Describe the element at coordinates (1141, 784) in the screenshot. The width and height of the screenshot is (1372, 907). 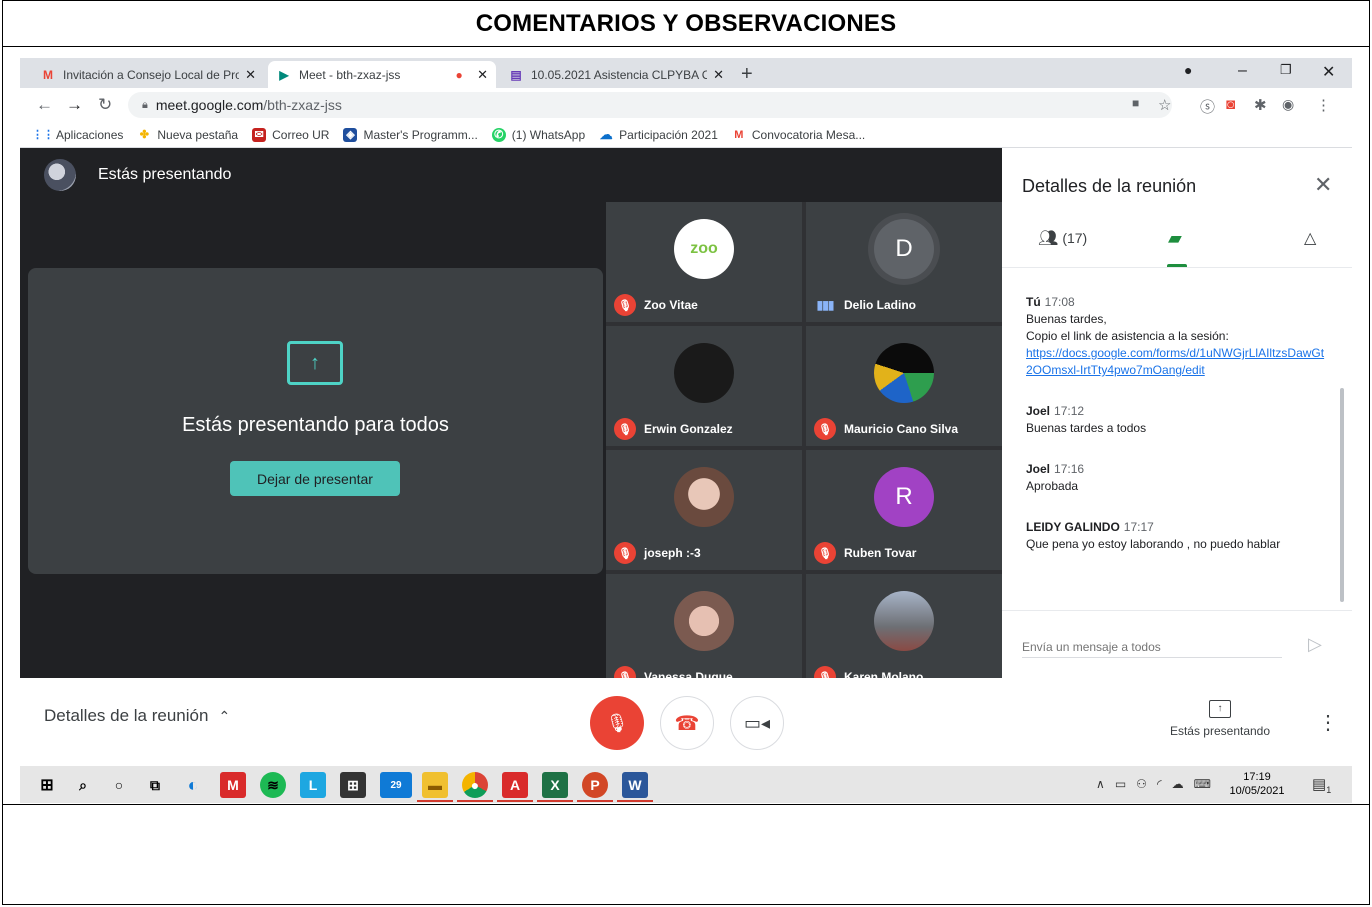
I see `people-icon: ⚇` at that location.